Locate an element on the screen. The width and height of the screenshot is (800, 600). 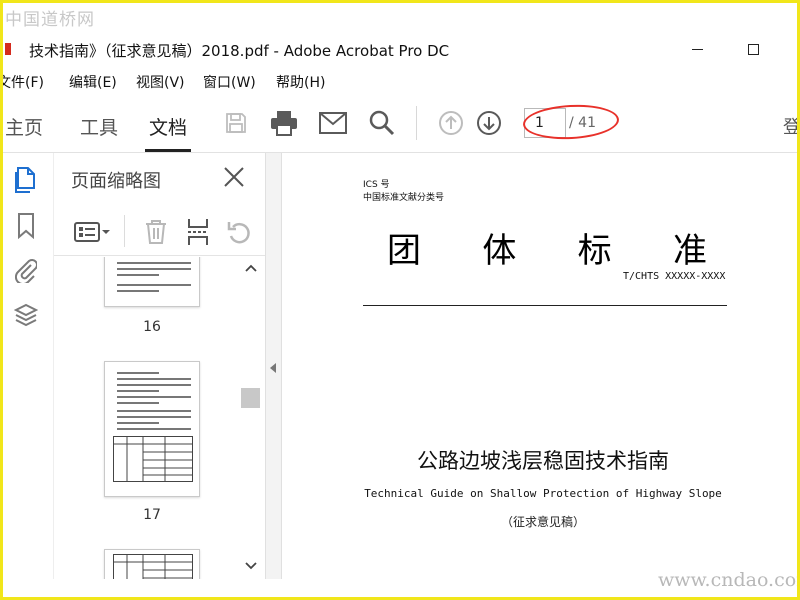
menu-edit: 编辑(E) is located at coordinates (93, 82).